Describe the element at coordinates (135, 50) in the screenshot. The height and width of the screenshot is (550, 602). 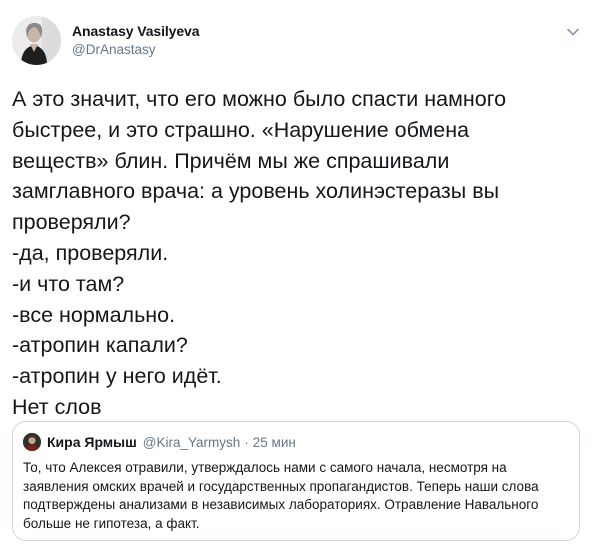
I see `author-handle: @DrAnastasy` at that location.